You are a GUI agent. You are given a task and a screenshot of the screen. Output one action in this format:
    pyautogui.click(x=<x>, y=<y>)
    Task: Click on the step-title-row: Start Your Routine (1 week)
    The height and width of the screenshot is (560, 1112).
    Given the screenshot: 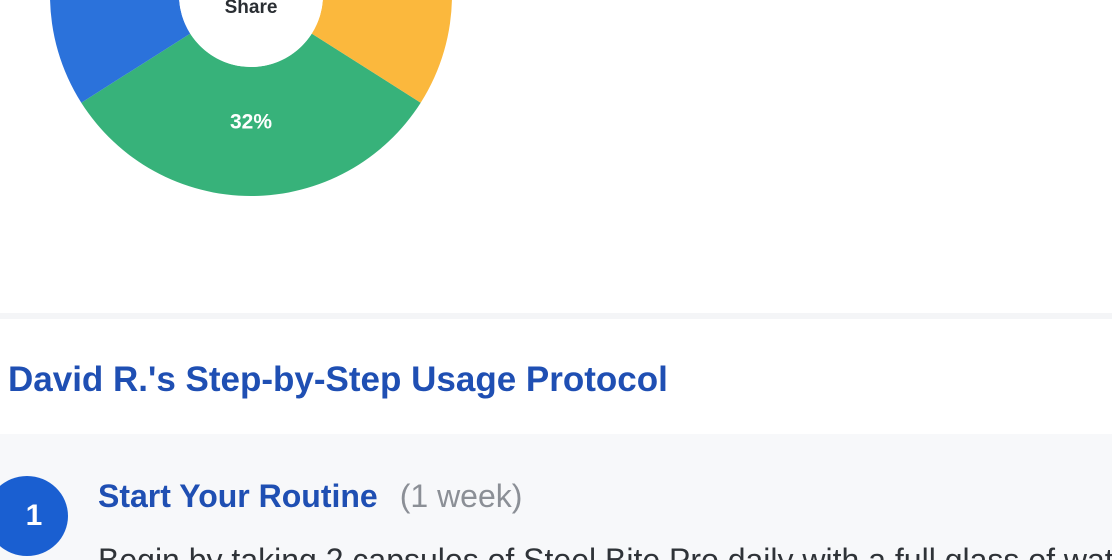 What is the action you would take?
    pyautogui.click(x=310, y=499)
    